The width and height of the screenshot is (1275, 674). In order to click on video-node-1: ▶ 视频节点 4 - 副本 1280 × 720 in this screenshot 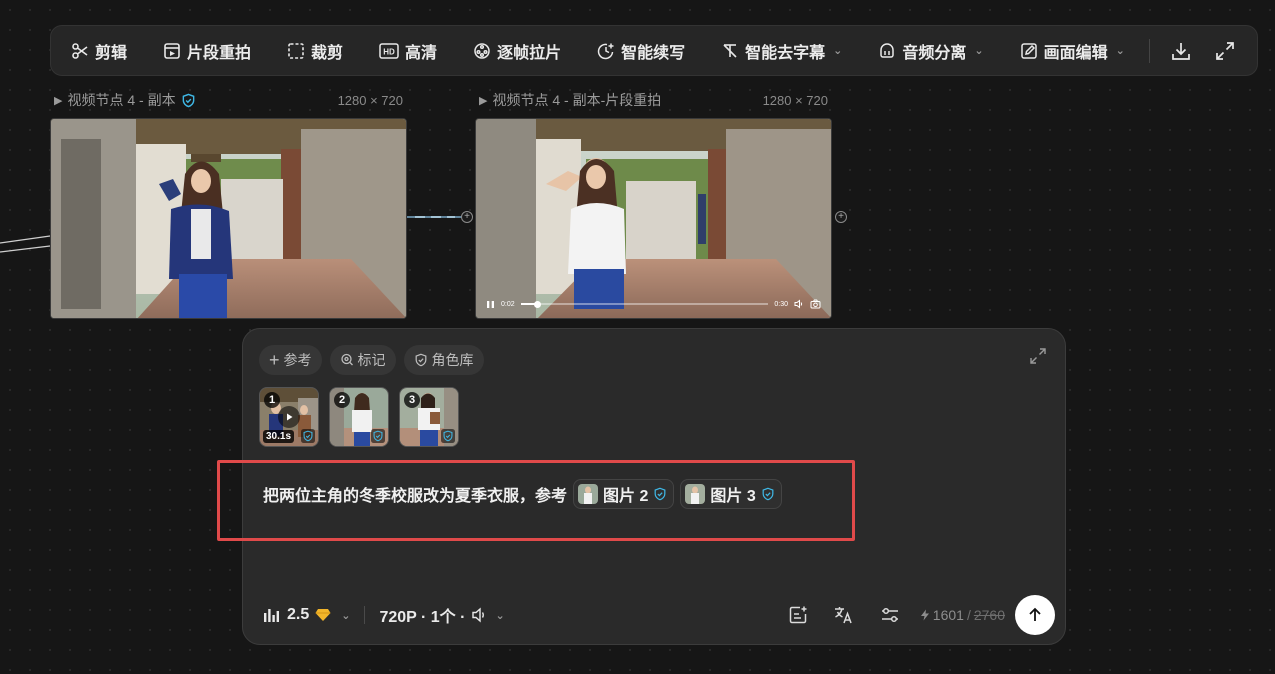, I will do `click(228, 204)`.